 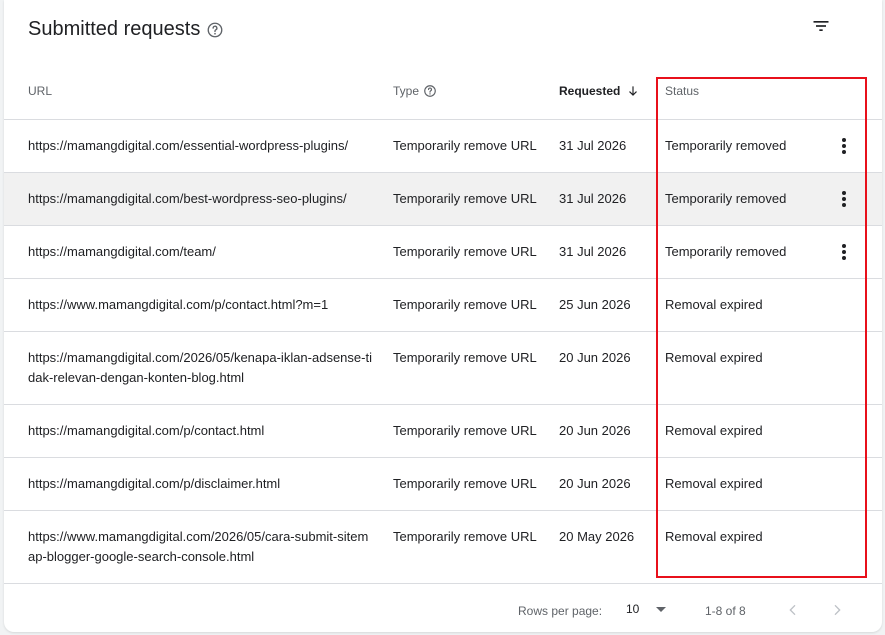 I want to click on requested-cell: 20 May 2026, so click(x=597, y=536).